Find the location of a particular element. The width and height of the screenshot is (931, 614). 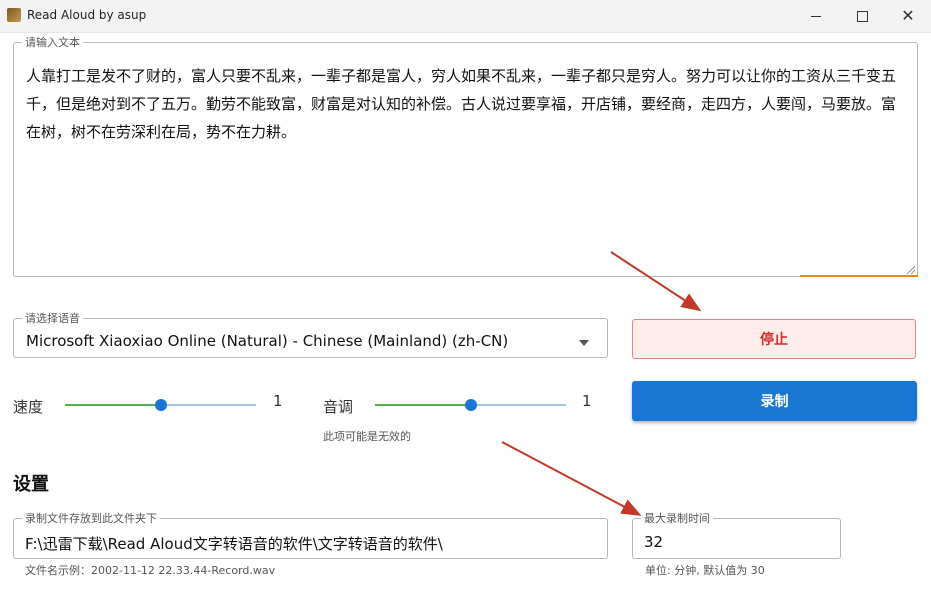

pitch-hint: 此项可能是无效的 is located at coordinates (367, 436).